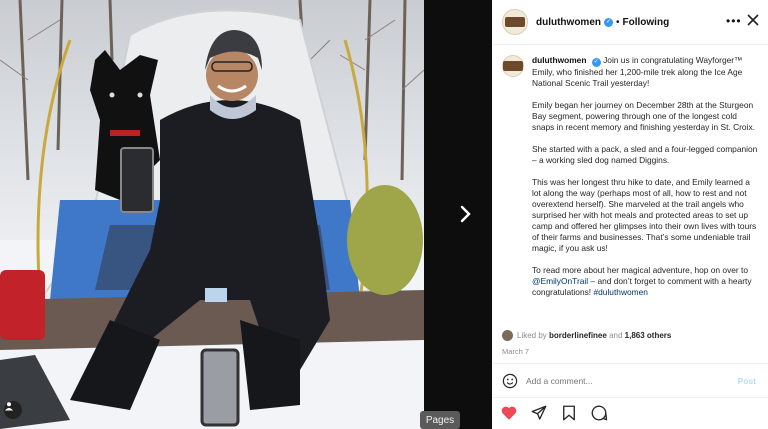 This screenshot has width=768, height=429. I want to click on chevron-right-icon, so click(465, 214).